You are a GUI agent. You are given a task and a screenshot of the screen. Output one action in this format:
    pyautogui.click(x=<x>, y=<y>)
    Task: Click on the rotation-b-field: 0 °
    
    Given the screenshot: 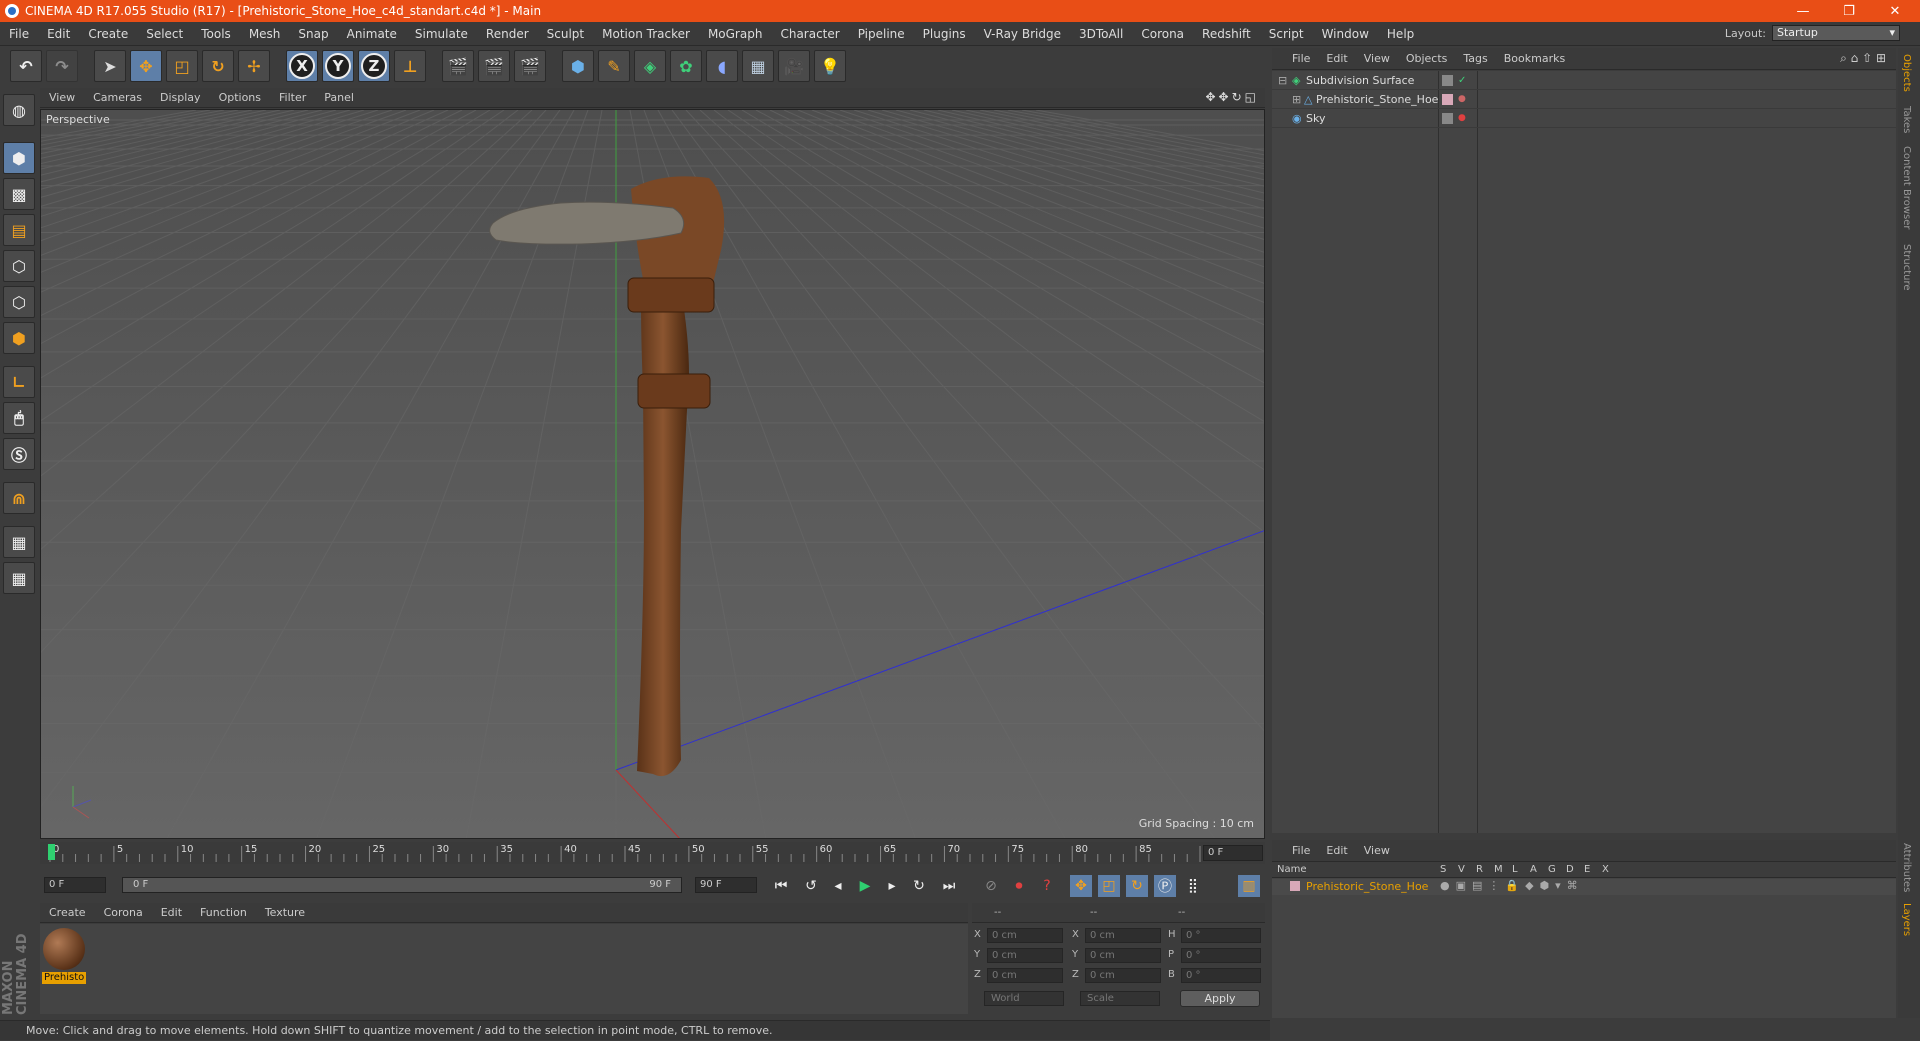 What is the action you would take?
    pyautogui.click(x=1221, y=975)
    